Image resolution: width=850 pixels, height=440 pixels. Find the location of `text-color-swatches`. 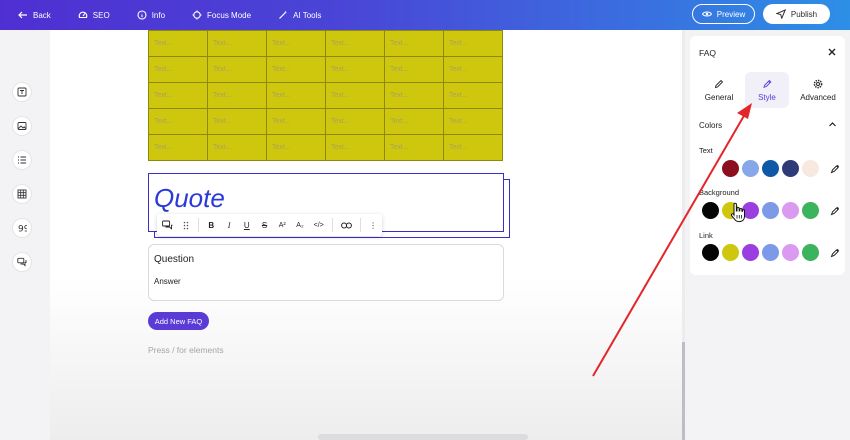

text-color-swatches is located at coordinates (762, 168).